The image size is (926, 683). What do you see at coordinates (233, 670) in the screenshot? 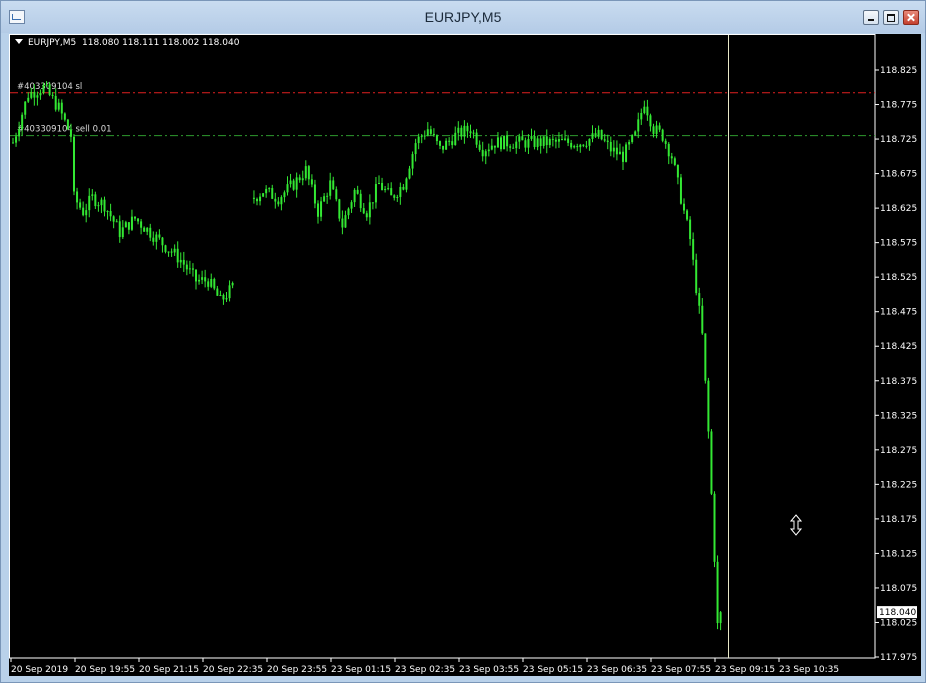
I see `time-tick-label: 20 Sep 22:35` at bounding box center [233, 670].